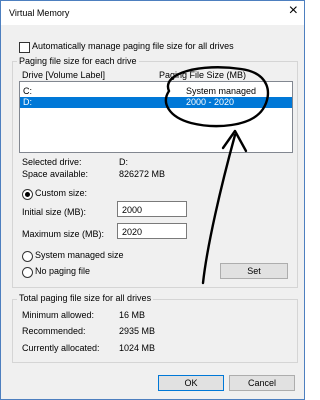 This screenshot has height=400, width=320. What do you see at coordinates (217, 97) in the screenshot?
I see `annotation-ellipse` at bounding box center [217, 97].